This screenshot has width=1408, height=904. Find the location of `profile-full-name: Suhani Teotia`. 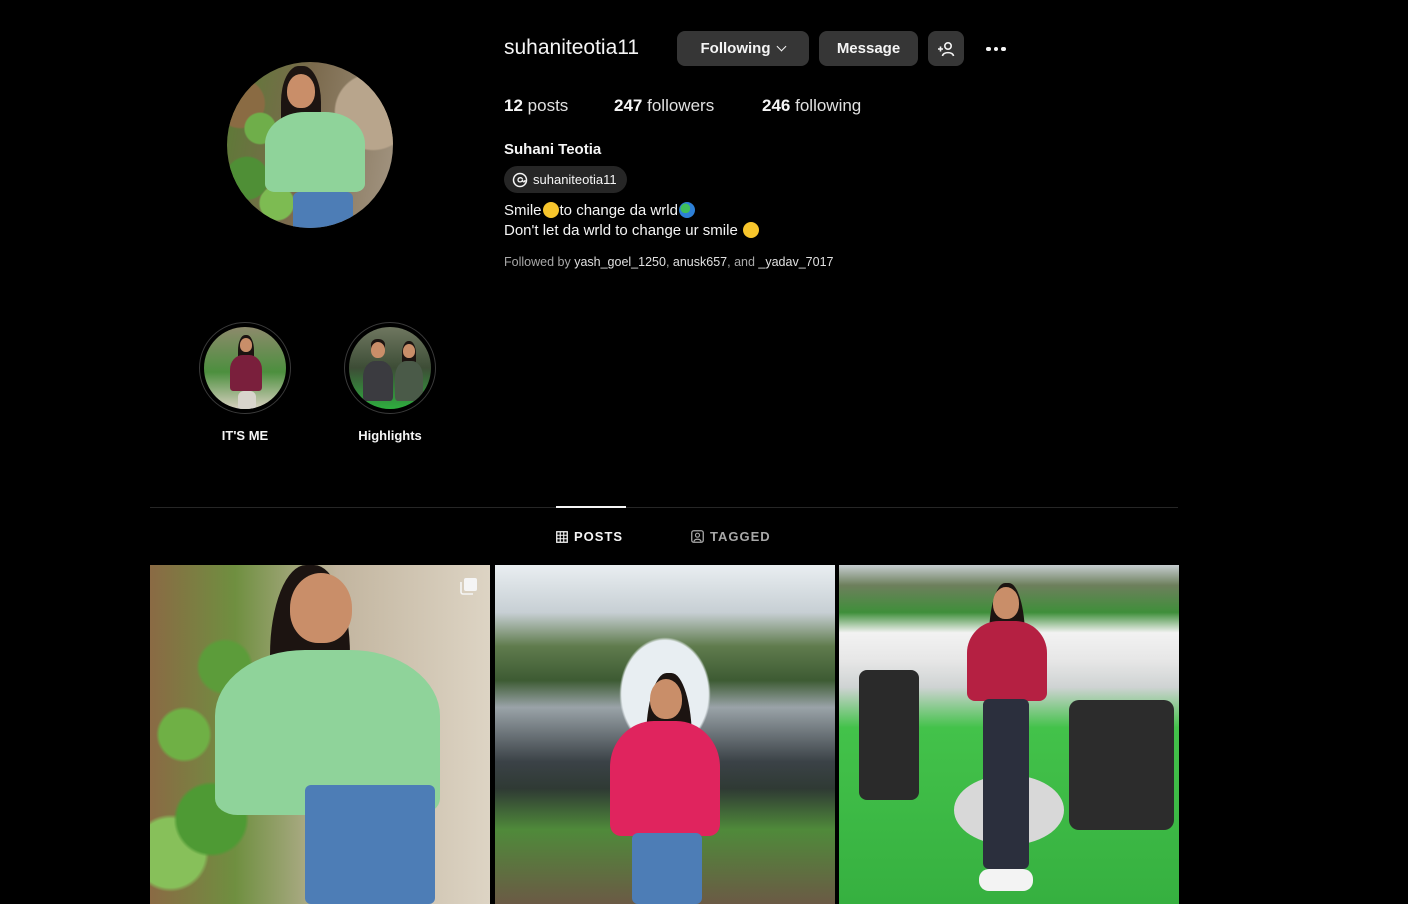

profile-full-name: Suhani Teotia is located at coordinates (553, 149).